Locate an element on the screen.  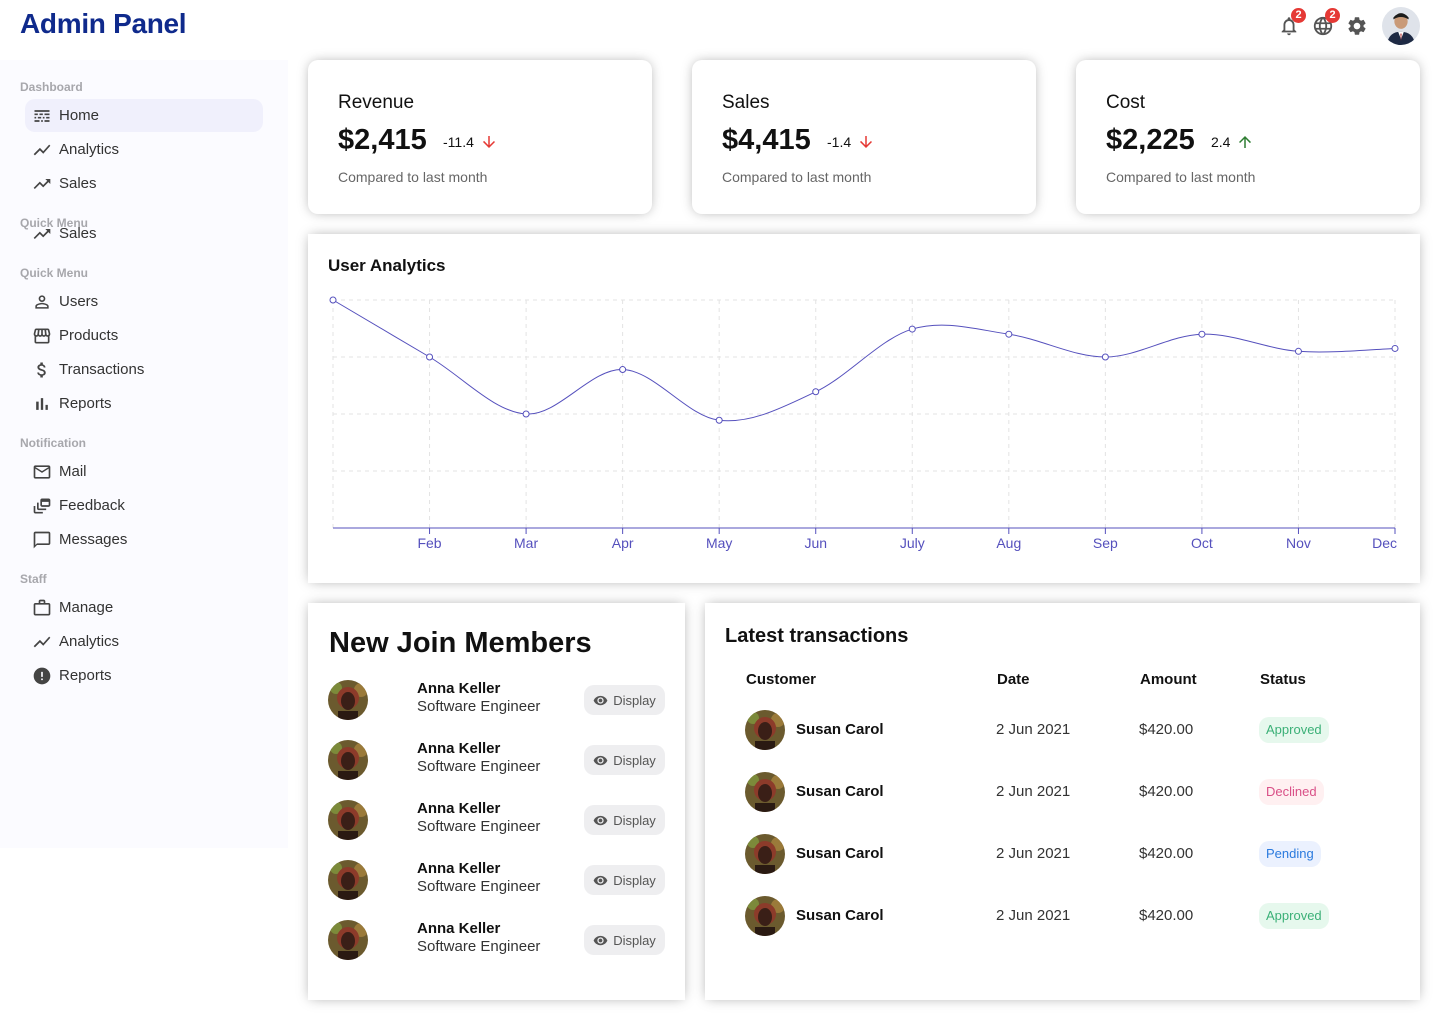
settings-button is located at coordinates (1357, 26).